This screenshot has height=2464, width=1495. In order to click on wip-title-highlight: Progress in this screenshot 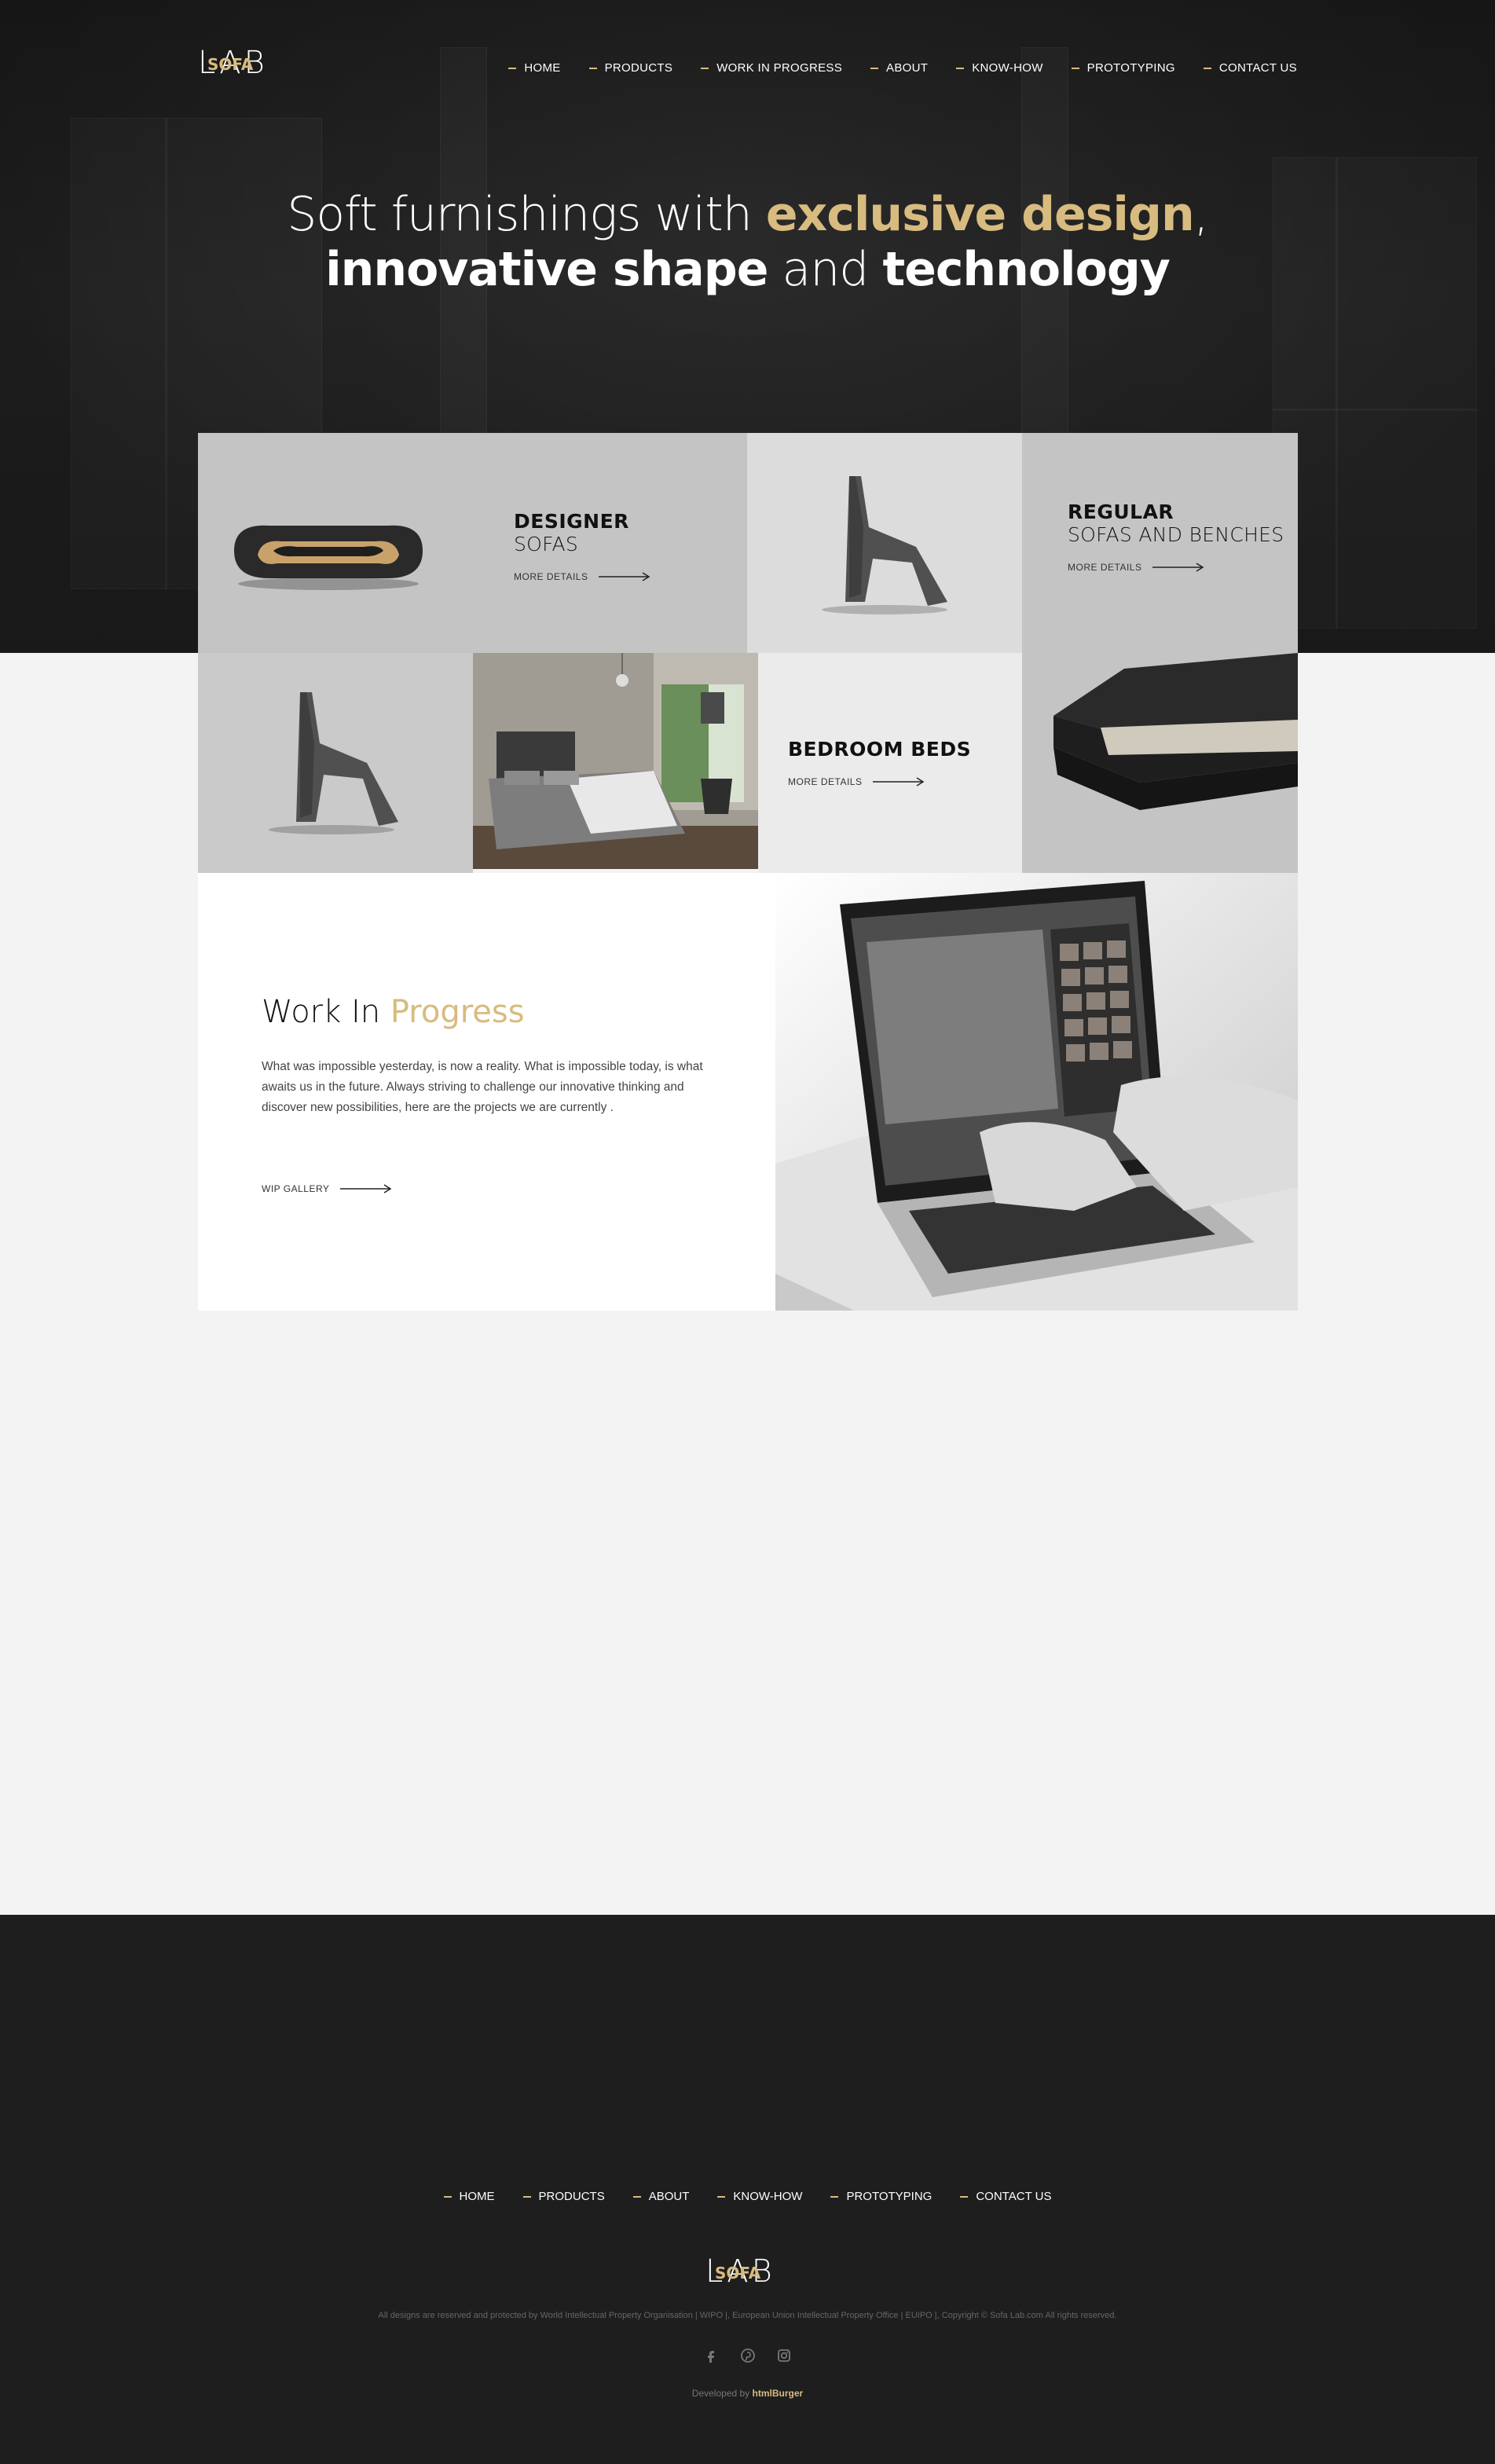, I will do `click(457, 1012)`.